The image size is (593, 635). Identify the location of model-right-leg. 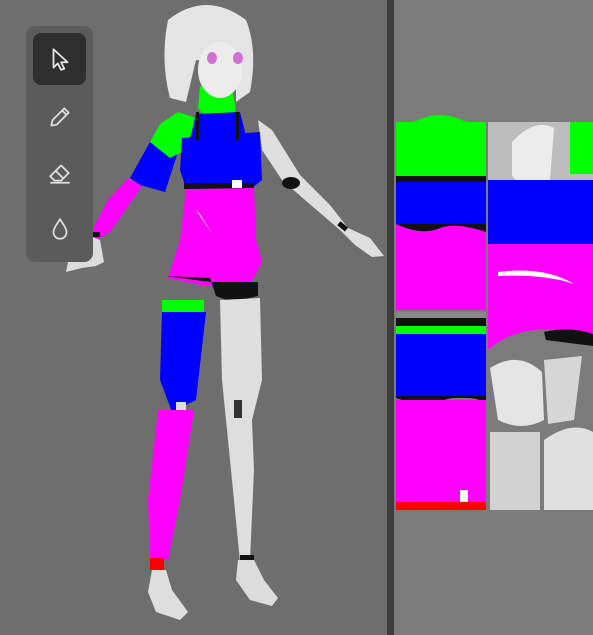
(241, 430).